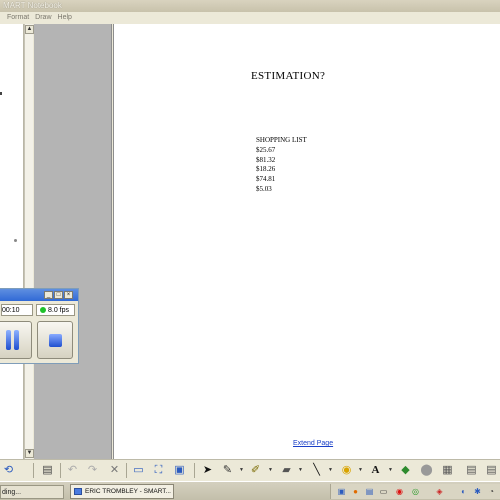 The height and width of the screenshot is (500, 500). I want to click on chrome-icon: ◎, so click(415, 491).